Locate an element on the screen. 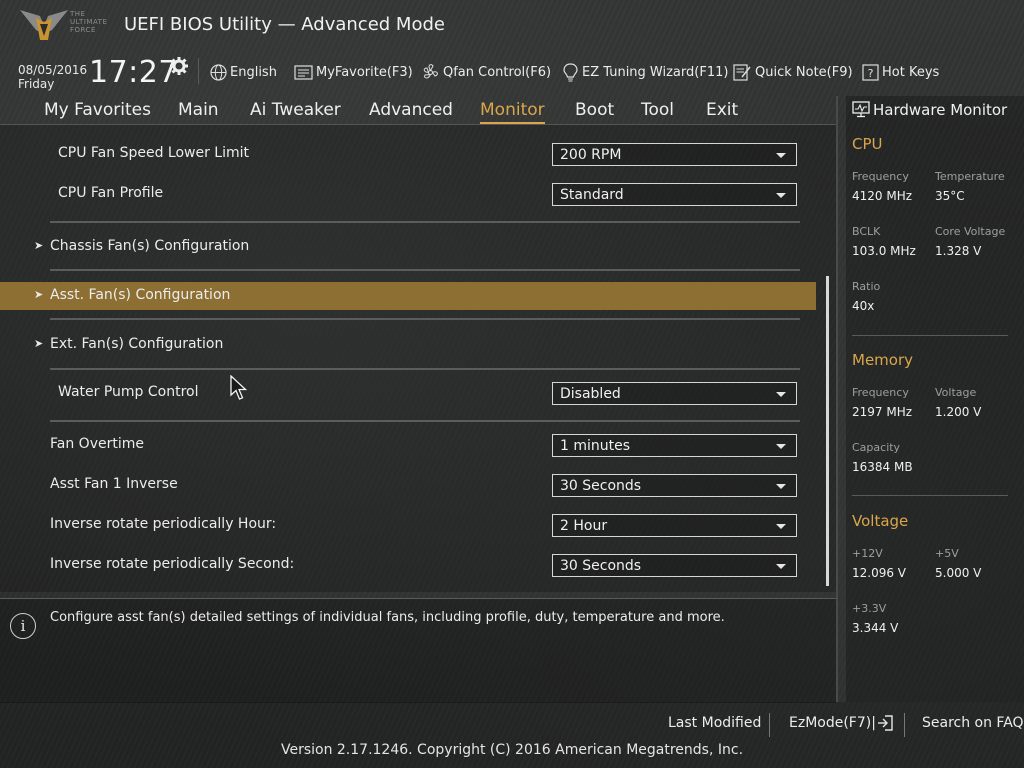 Image resolution: width=1024 pixels, height=768 pixels. quick-note-button: Quick Note(F9) is located at coordinates (793, 72).